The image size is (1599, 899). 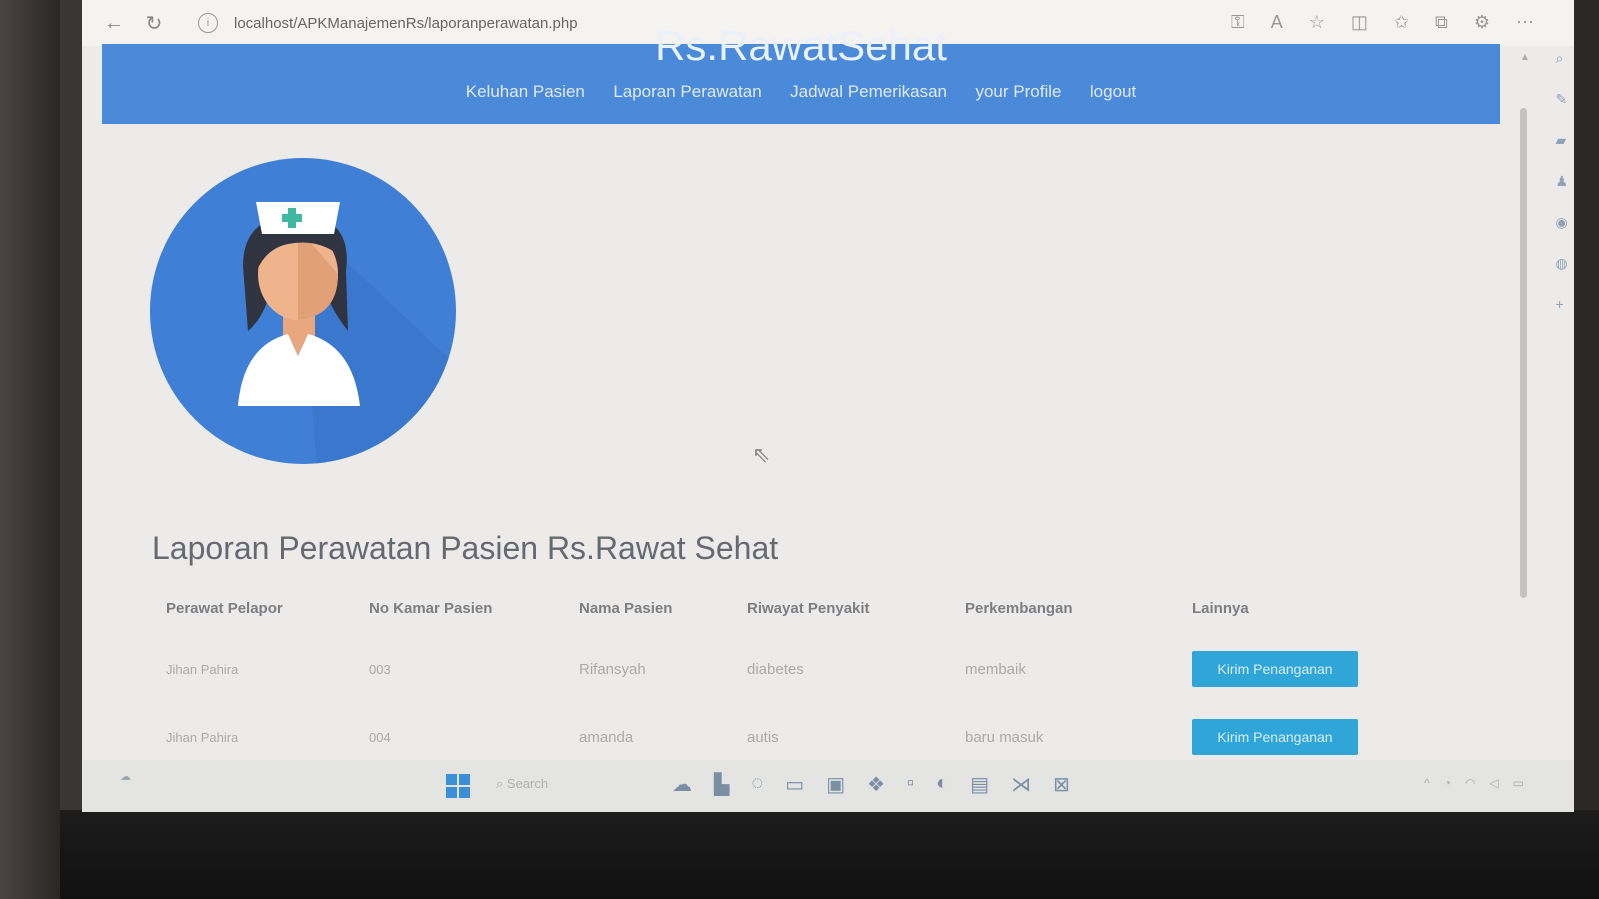 What do you see at coordinates (431, 608) in the screenshot?
I see `column-header: No Kamar Pasien` at bounding box center [431, 608].